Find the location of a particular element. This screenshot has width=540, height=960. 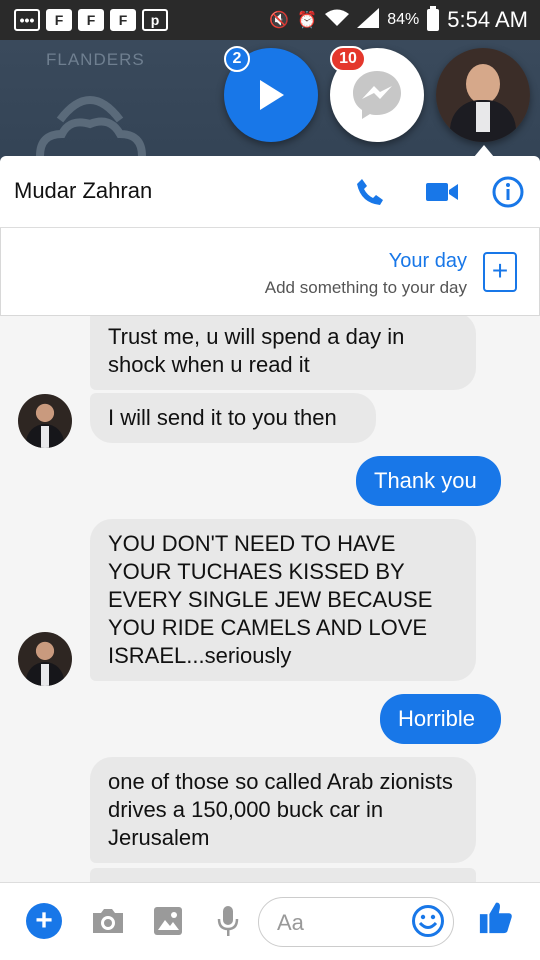

contact-name: Mudar Zahran is located at coordinates (83, 191).